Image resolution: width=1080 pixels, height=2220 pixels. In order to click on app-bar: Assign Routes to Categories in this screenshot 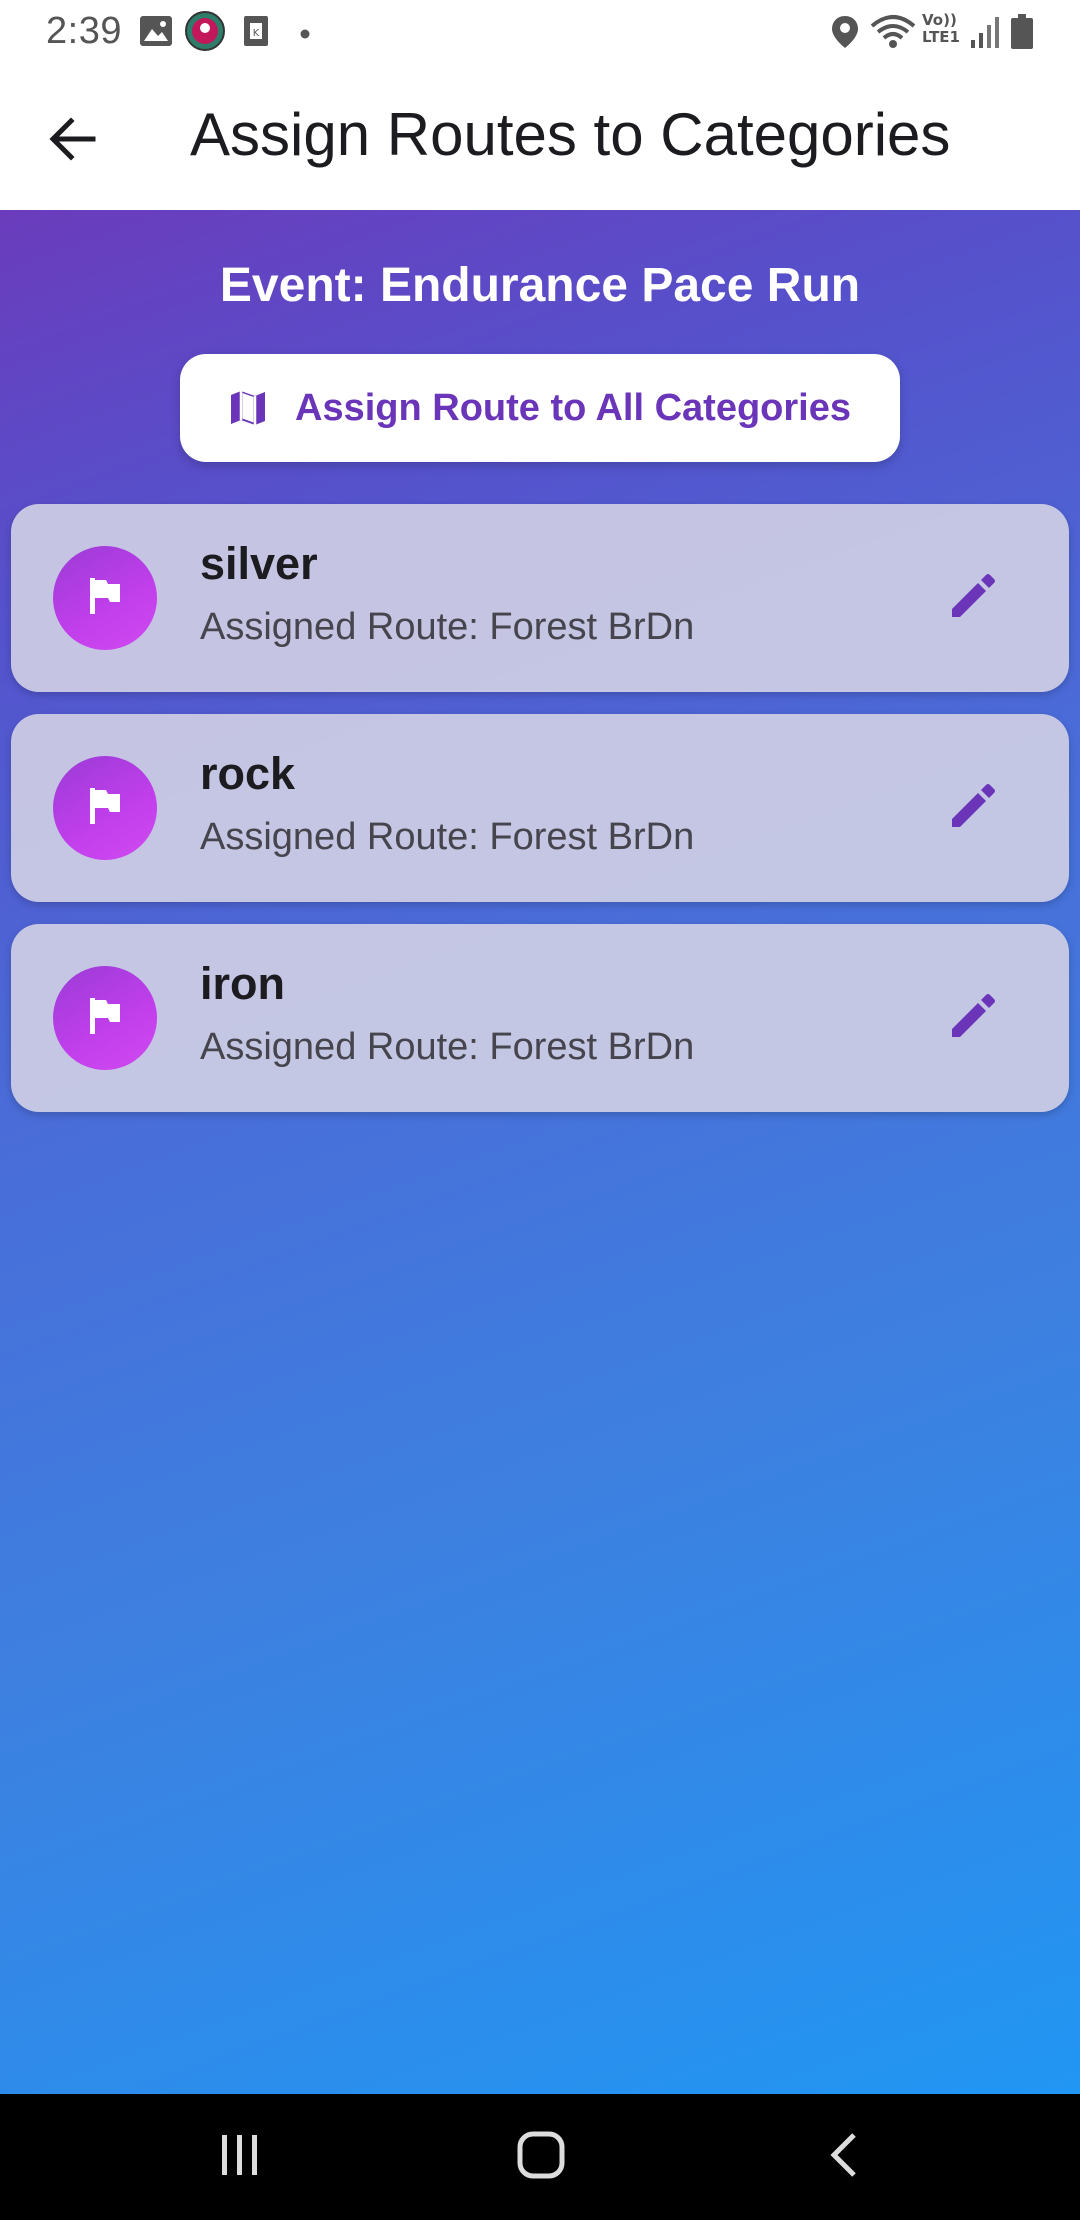, I will do `click(540, 138)`.